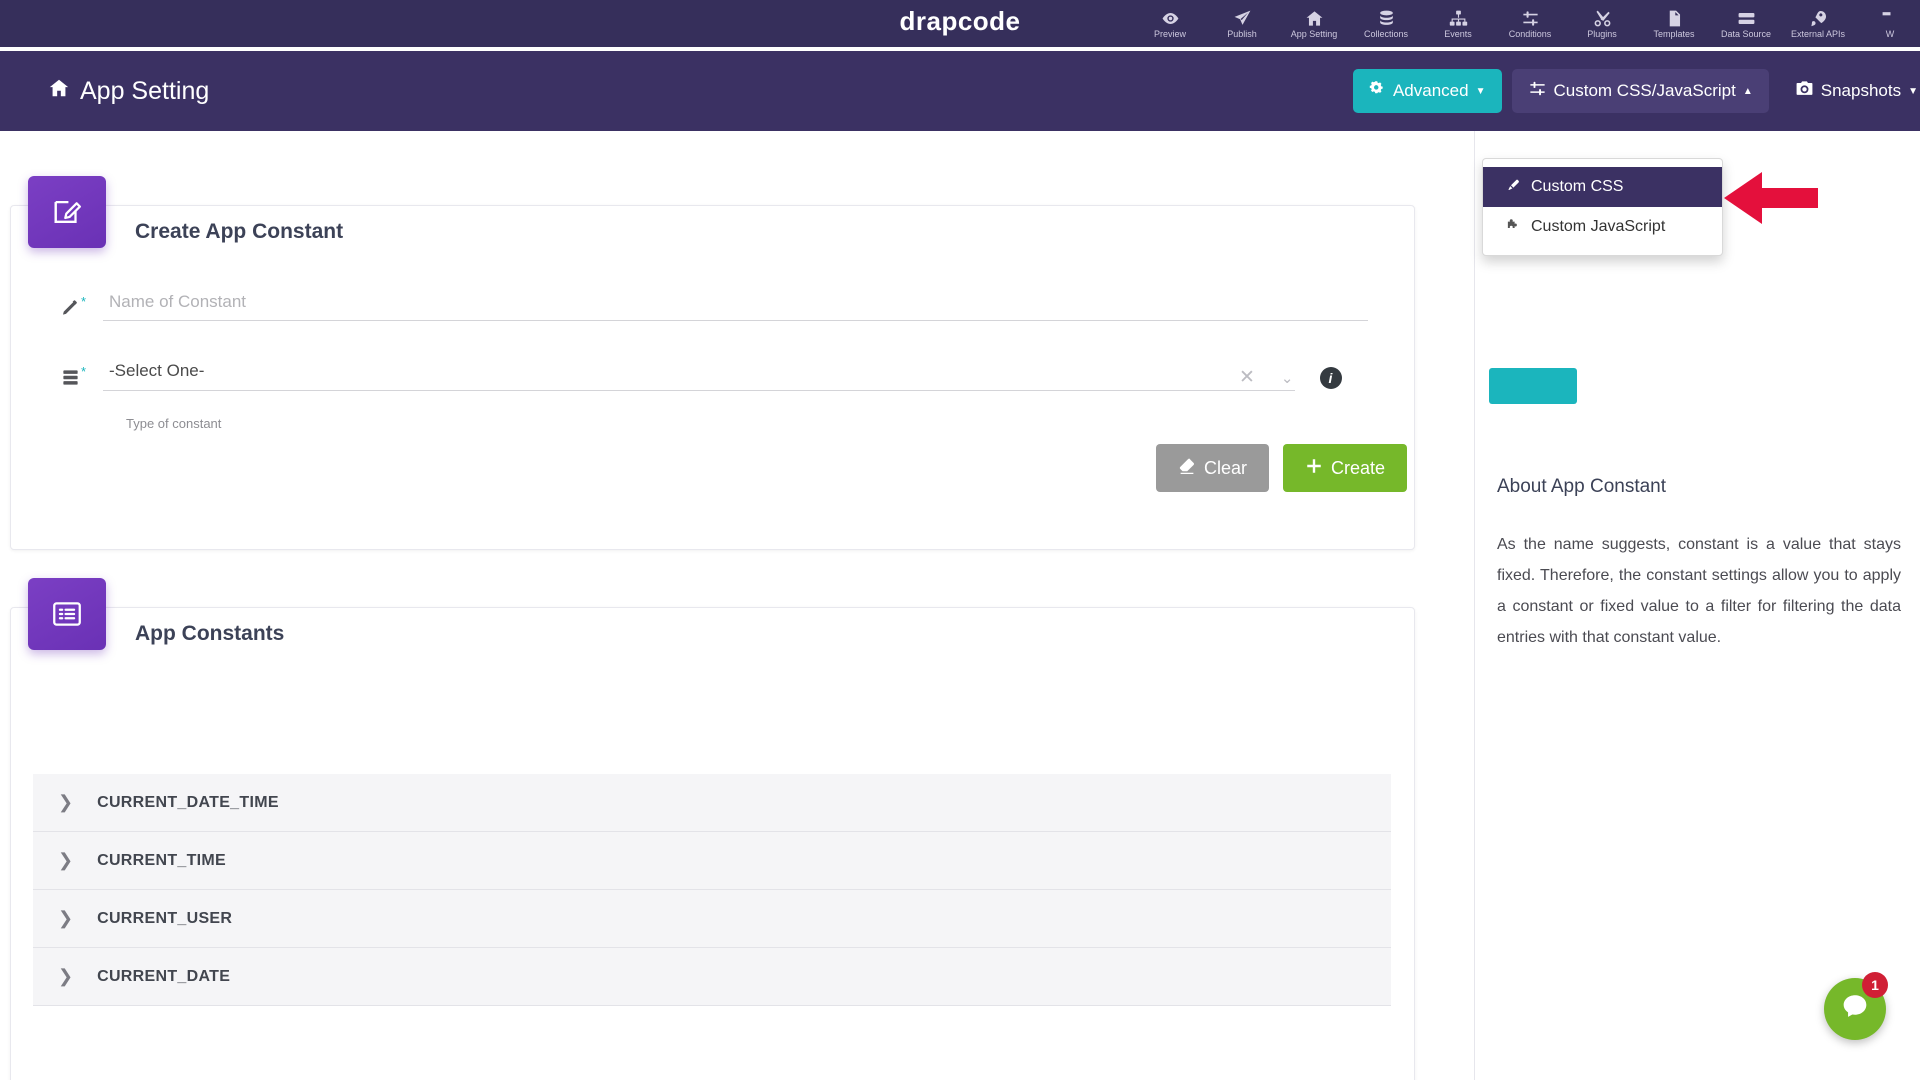 The height and width of the screenshot is (1080, 1920). Describe the element at coordinates (1674, 34) in the screenshot. I see `nav-label: Templates` at that location.